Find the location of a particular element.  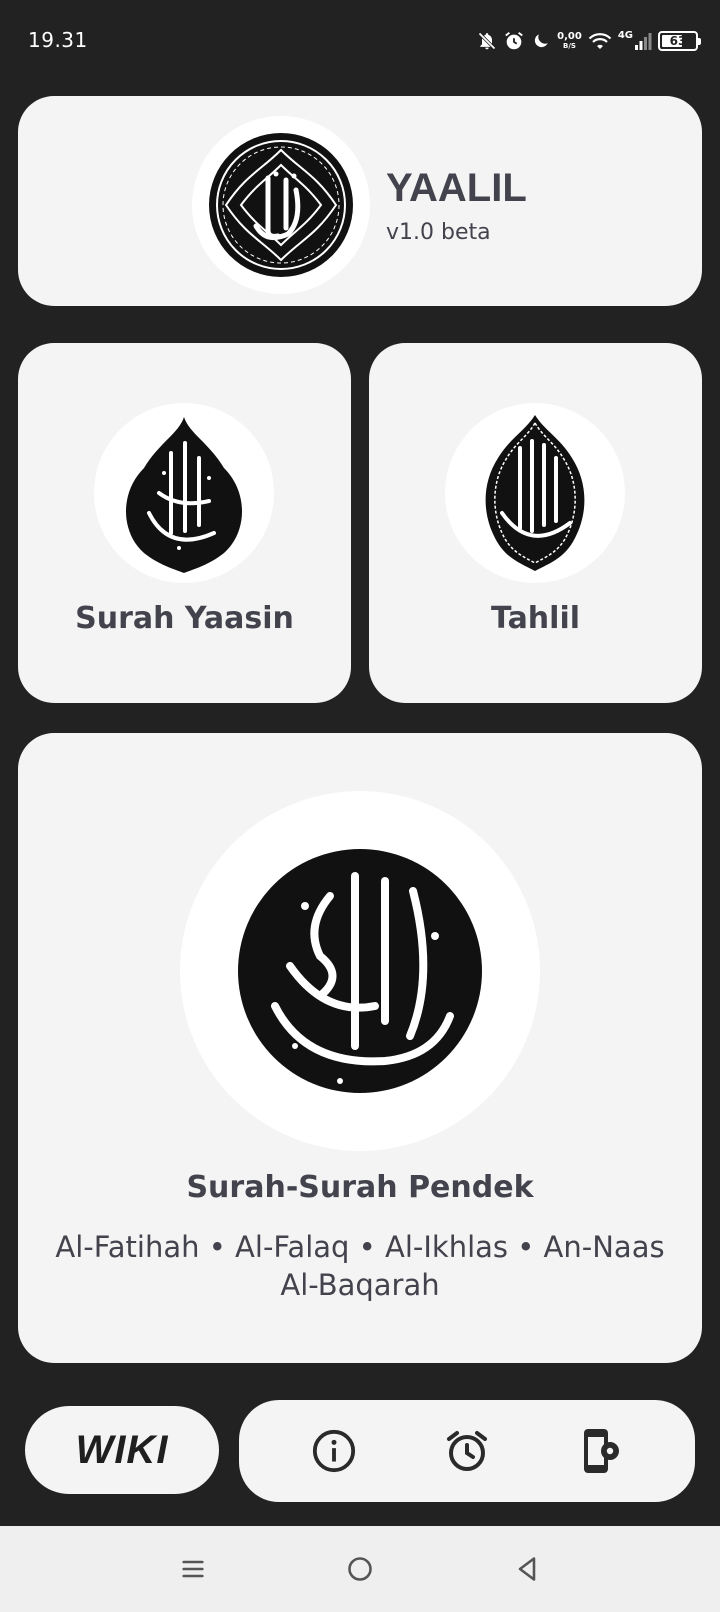

pendek-image is located at coordinates (360, 971).